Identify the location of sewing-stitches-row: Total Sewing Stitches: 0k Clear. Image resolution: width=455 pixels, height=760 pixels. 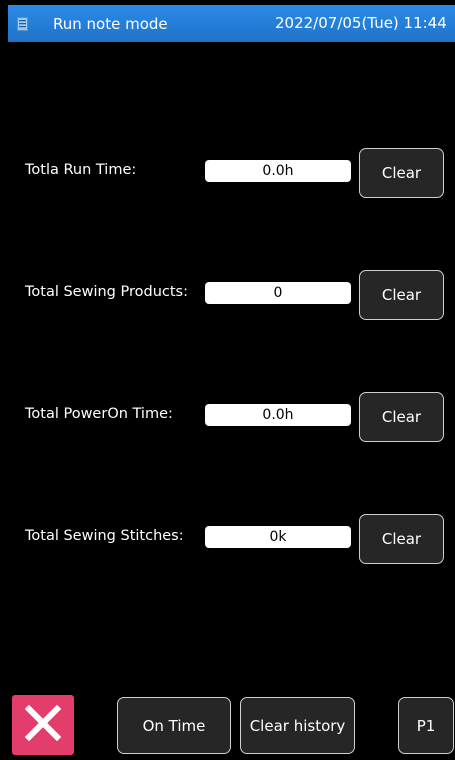
(227, 539).